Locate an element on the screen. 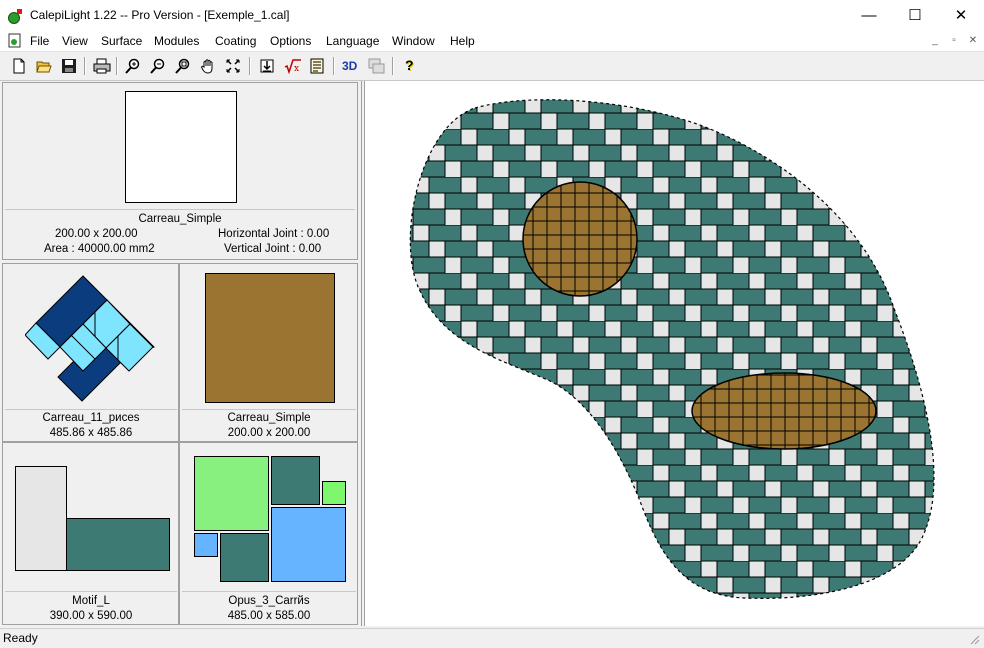 The image size is (984, 648). tile-size: 485.86 x 485.86 is located at coordinates (91, 433).